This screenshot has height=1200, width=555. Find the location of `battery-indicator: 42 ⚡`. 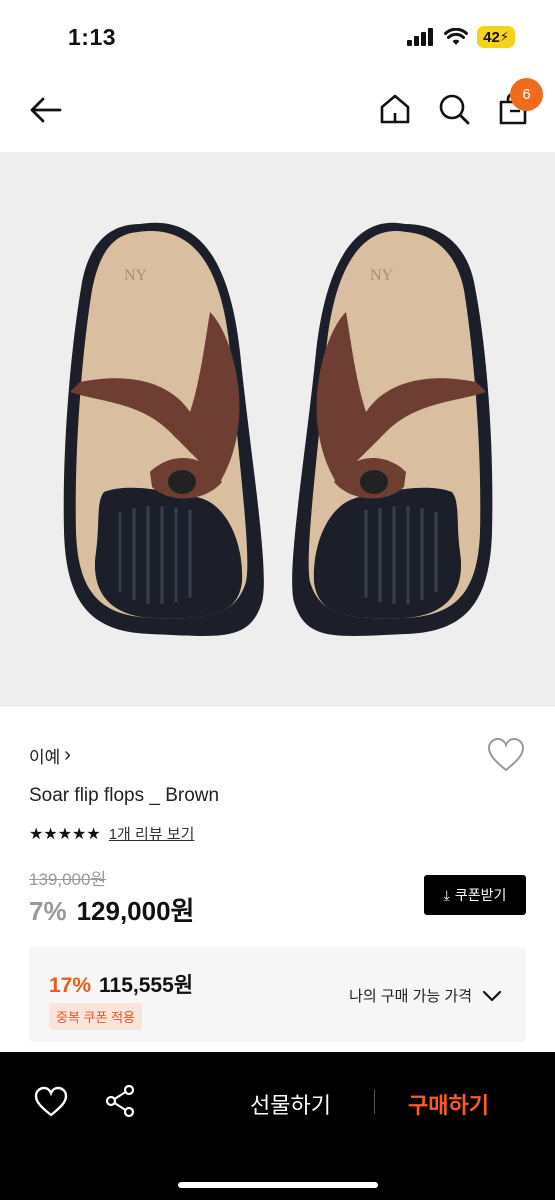

battery-indicator: 42 ⚡ is located at coordinates (496, 37).